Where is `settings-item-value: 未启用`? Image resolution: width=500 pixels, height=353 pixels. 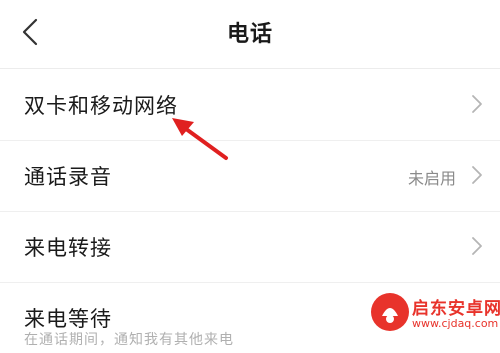 settings-item-value: 未启用 is located at coordinates (431, 178).